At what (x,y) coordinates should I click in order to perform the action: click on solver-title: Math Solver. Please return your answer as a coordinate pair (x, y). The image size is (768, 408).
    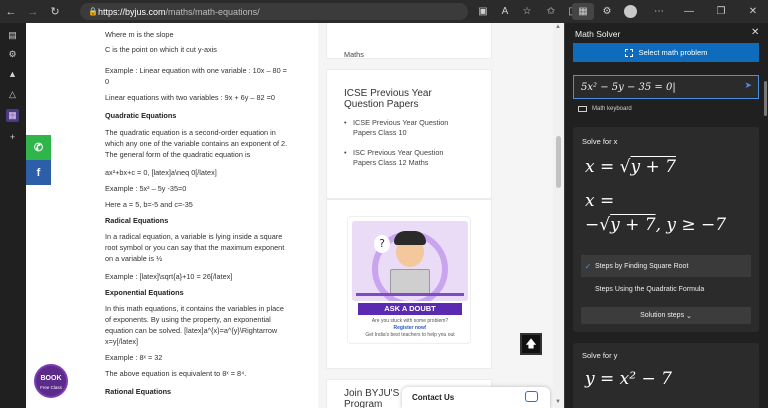
    Looking at the image, I should click on (598, 34).